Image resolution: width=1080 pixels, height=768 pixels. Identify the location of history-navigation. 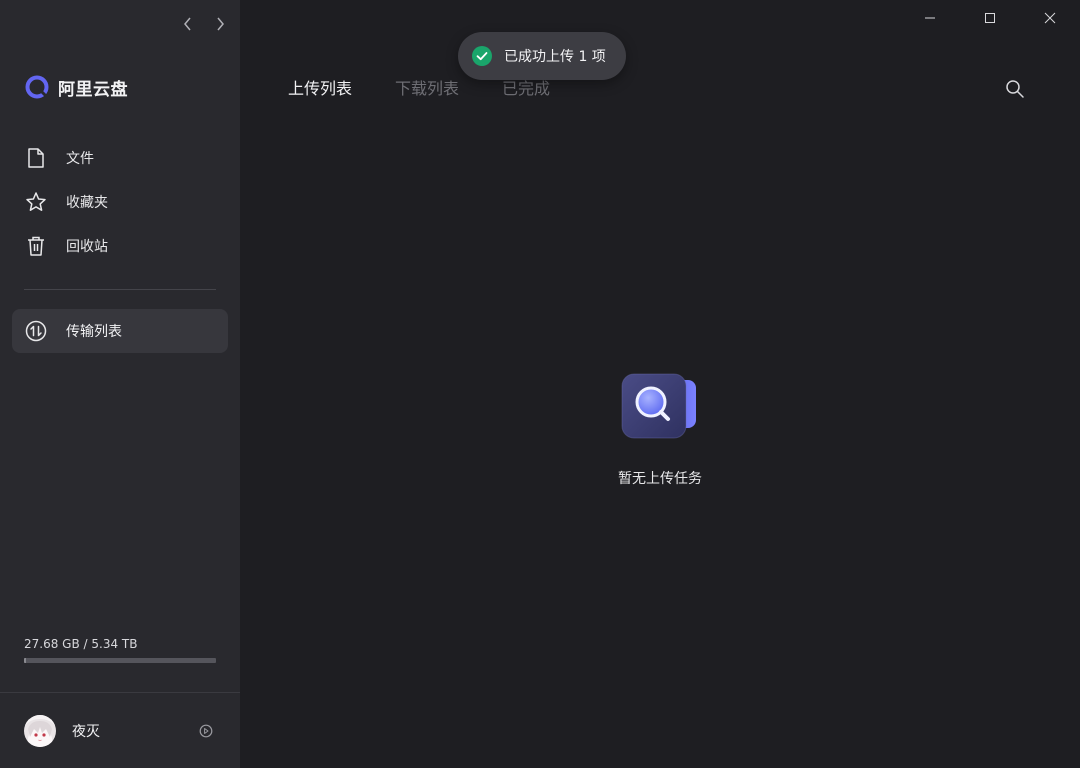
(204, 24).